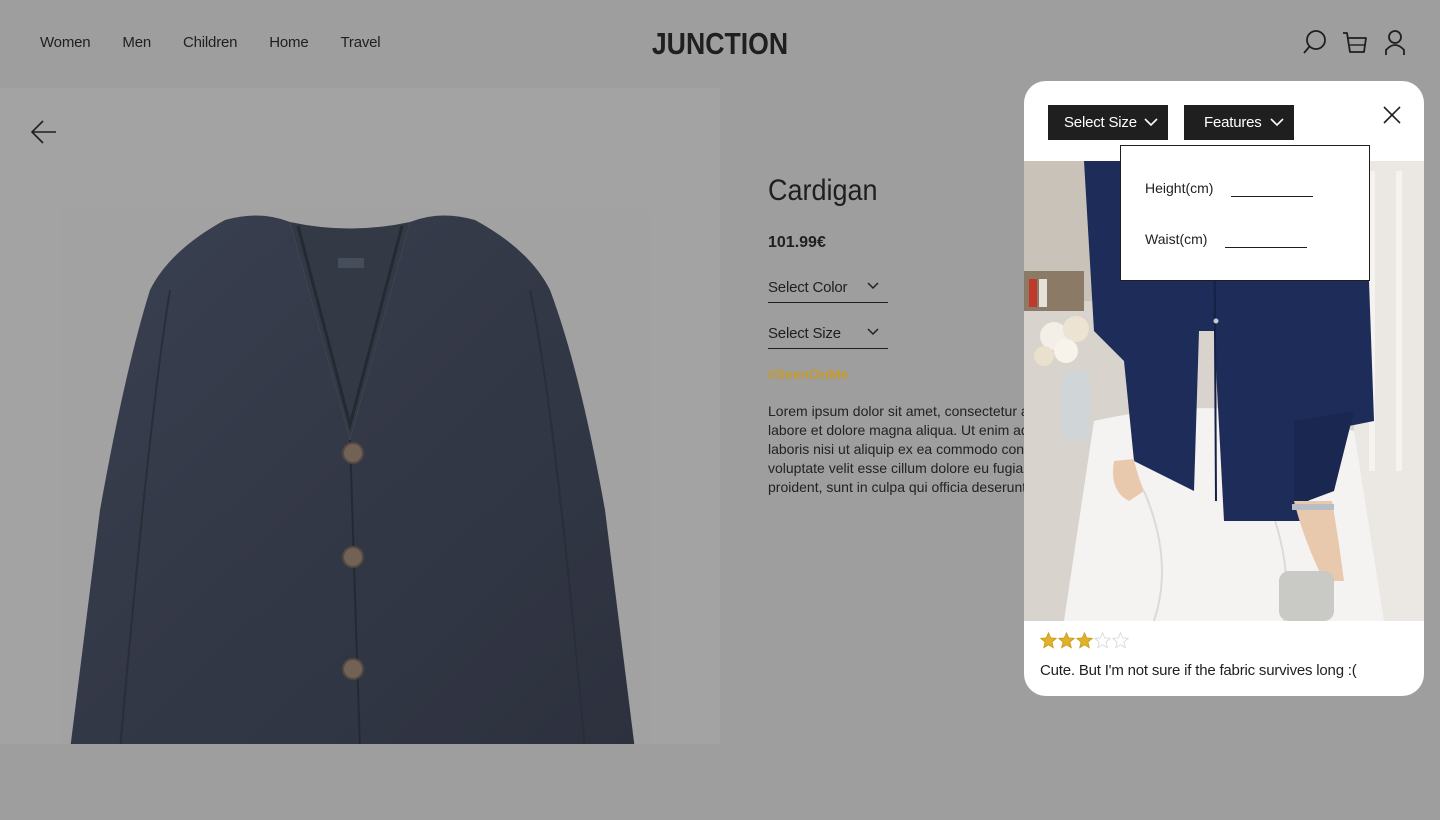 The width and height of the screenshot is (1440, 820). Describe the element at coordinates (65, 42) in the screenshot. I see `nav-women: Women` at that location.